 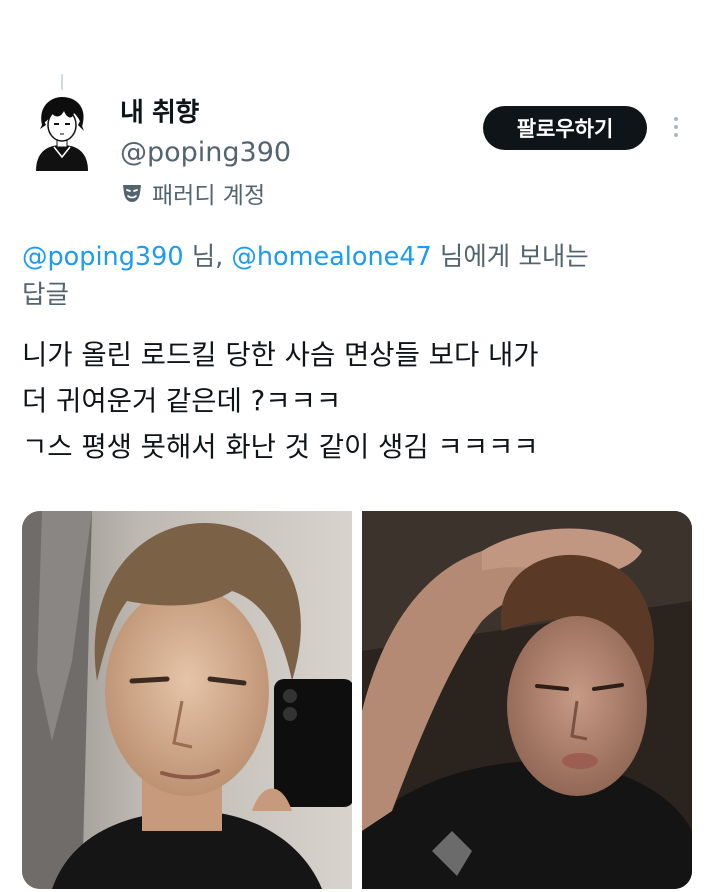 I want to click on parody-account-label: 패러디 계정, so click(x=192, y=193).